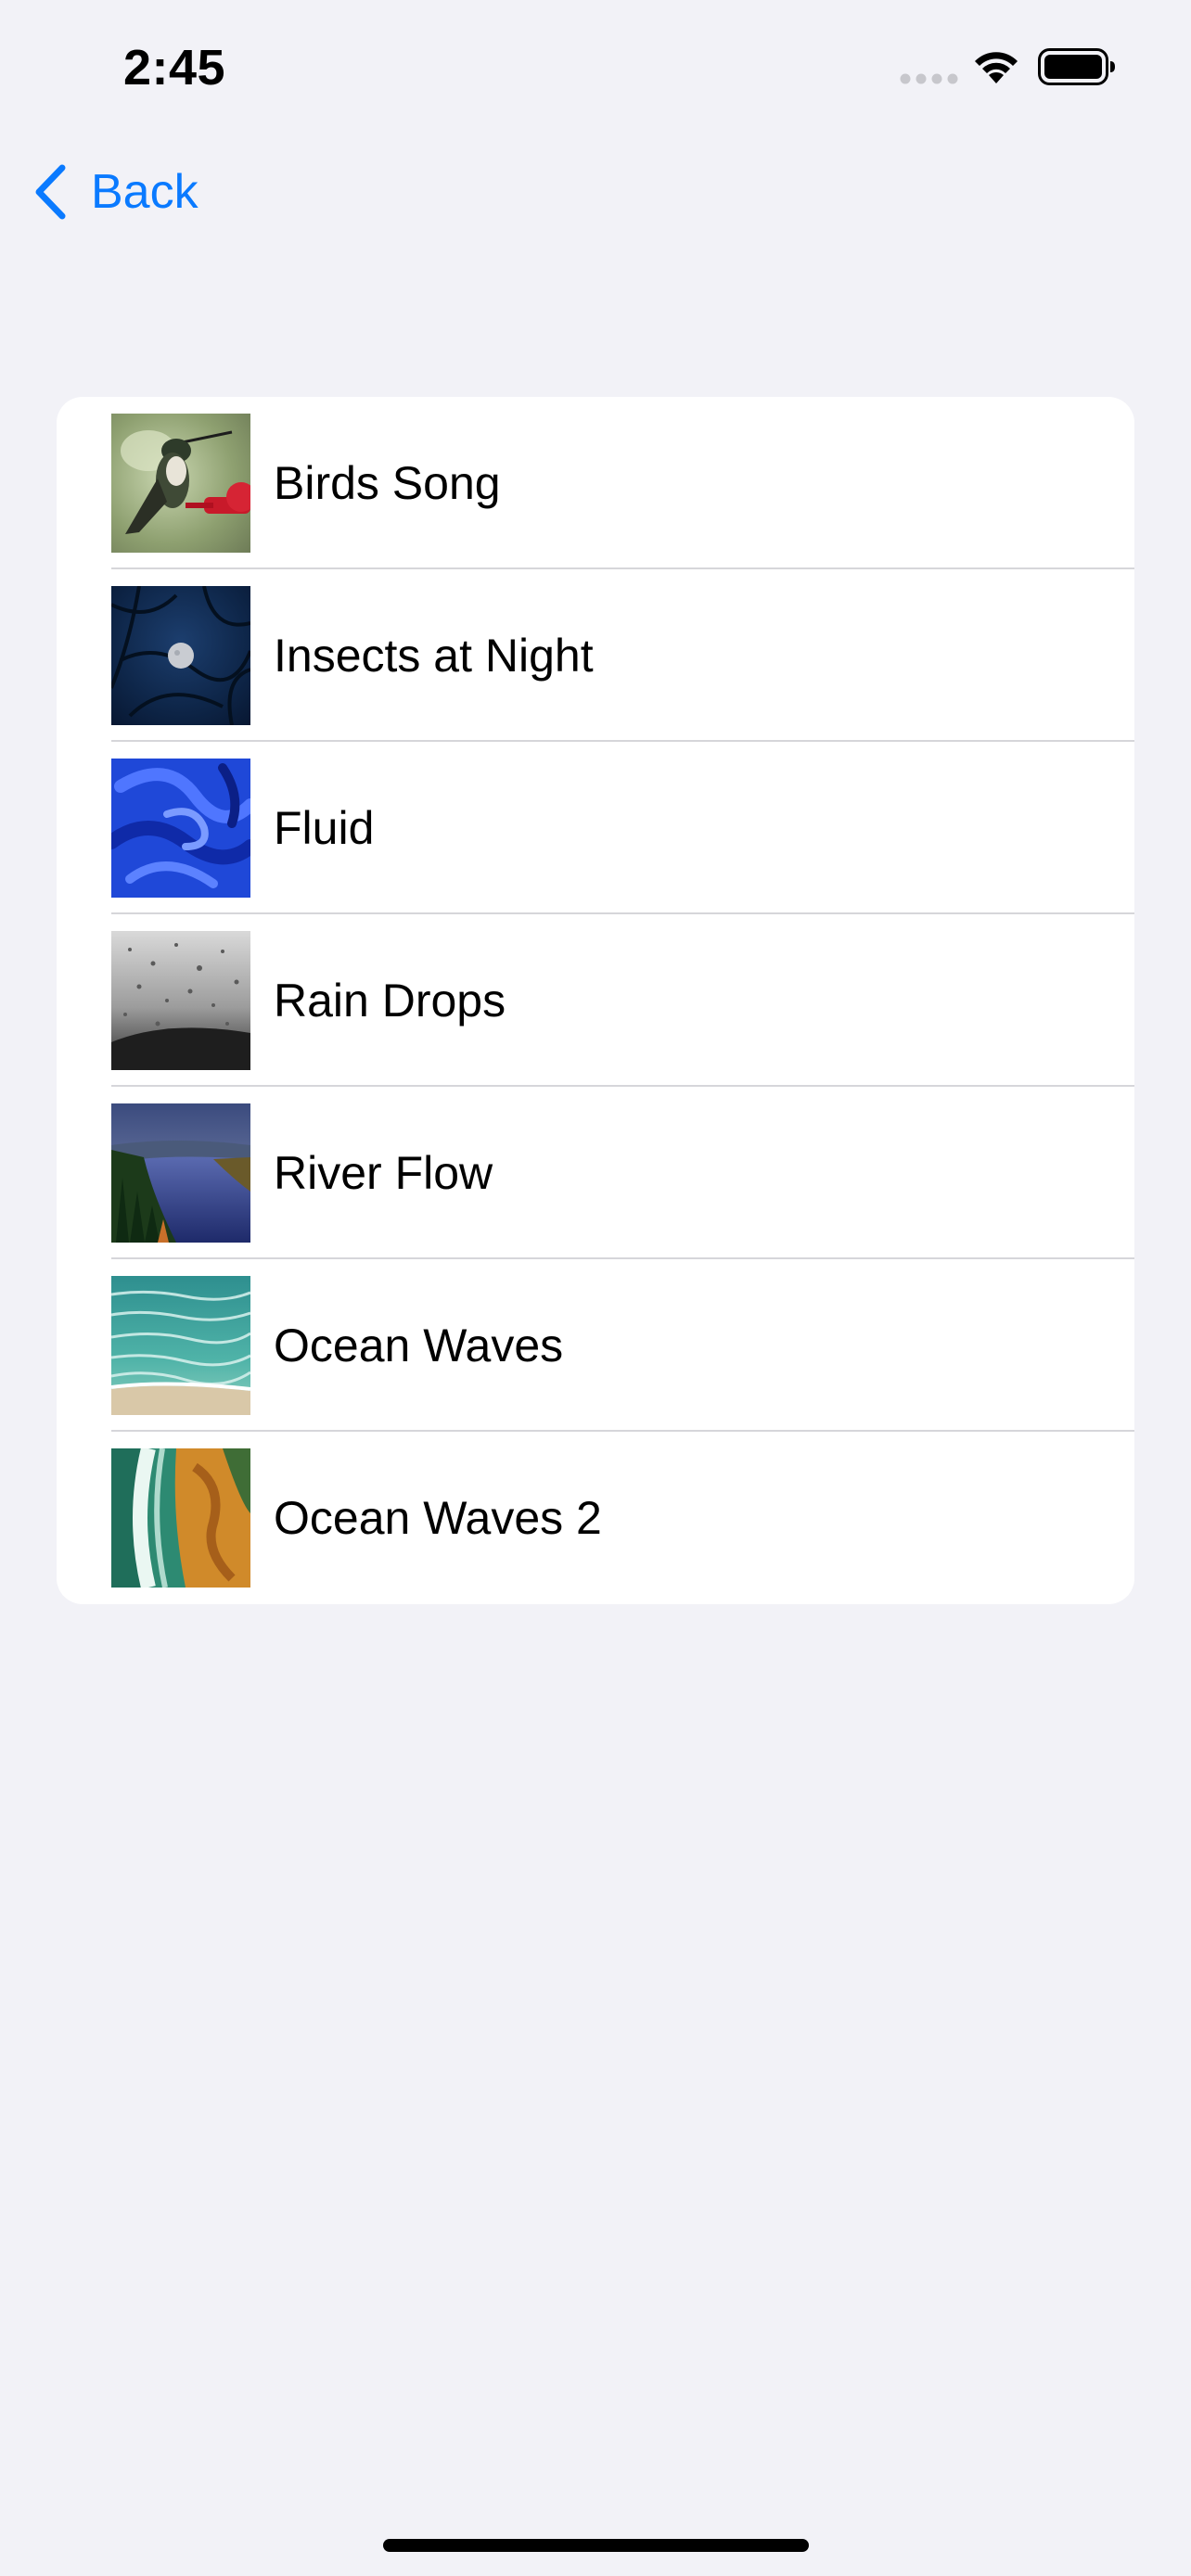 Image resolution: width=1191 pixels, height=2576 pixels. I want to click on sound-title: Ocean Waves, so click(419, 1345).